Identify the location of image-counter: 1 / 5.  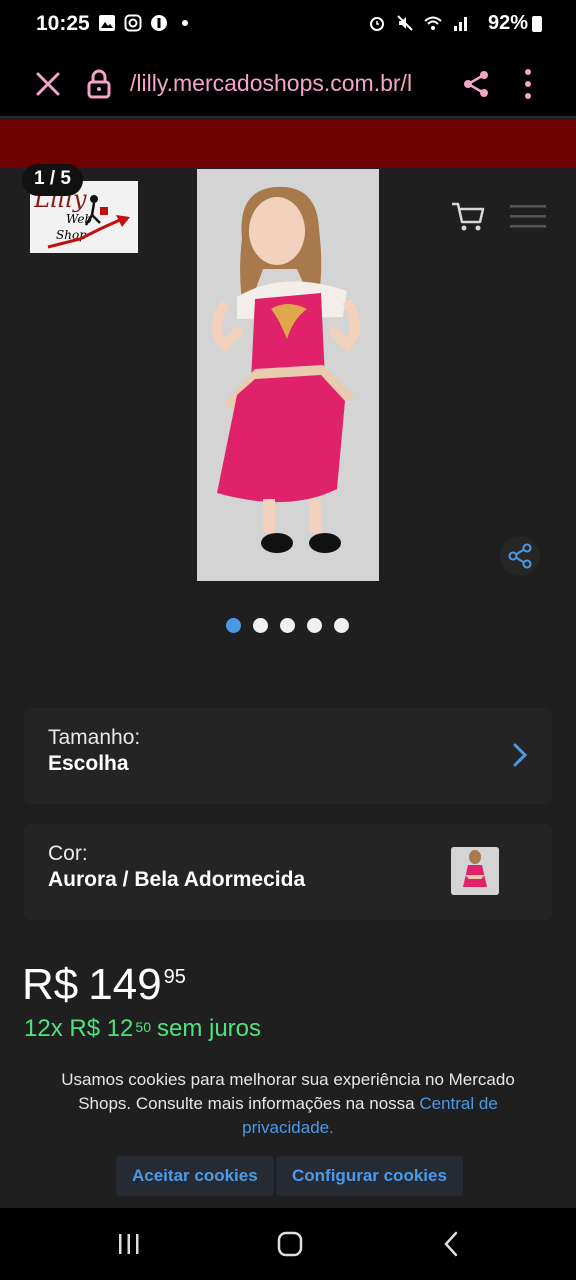
(52, 180).